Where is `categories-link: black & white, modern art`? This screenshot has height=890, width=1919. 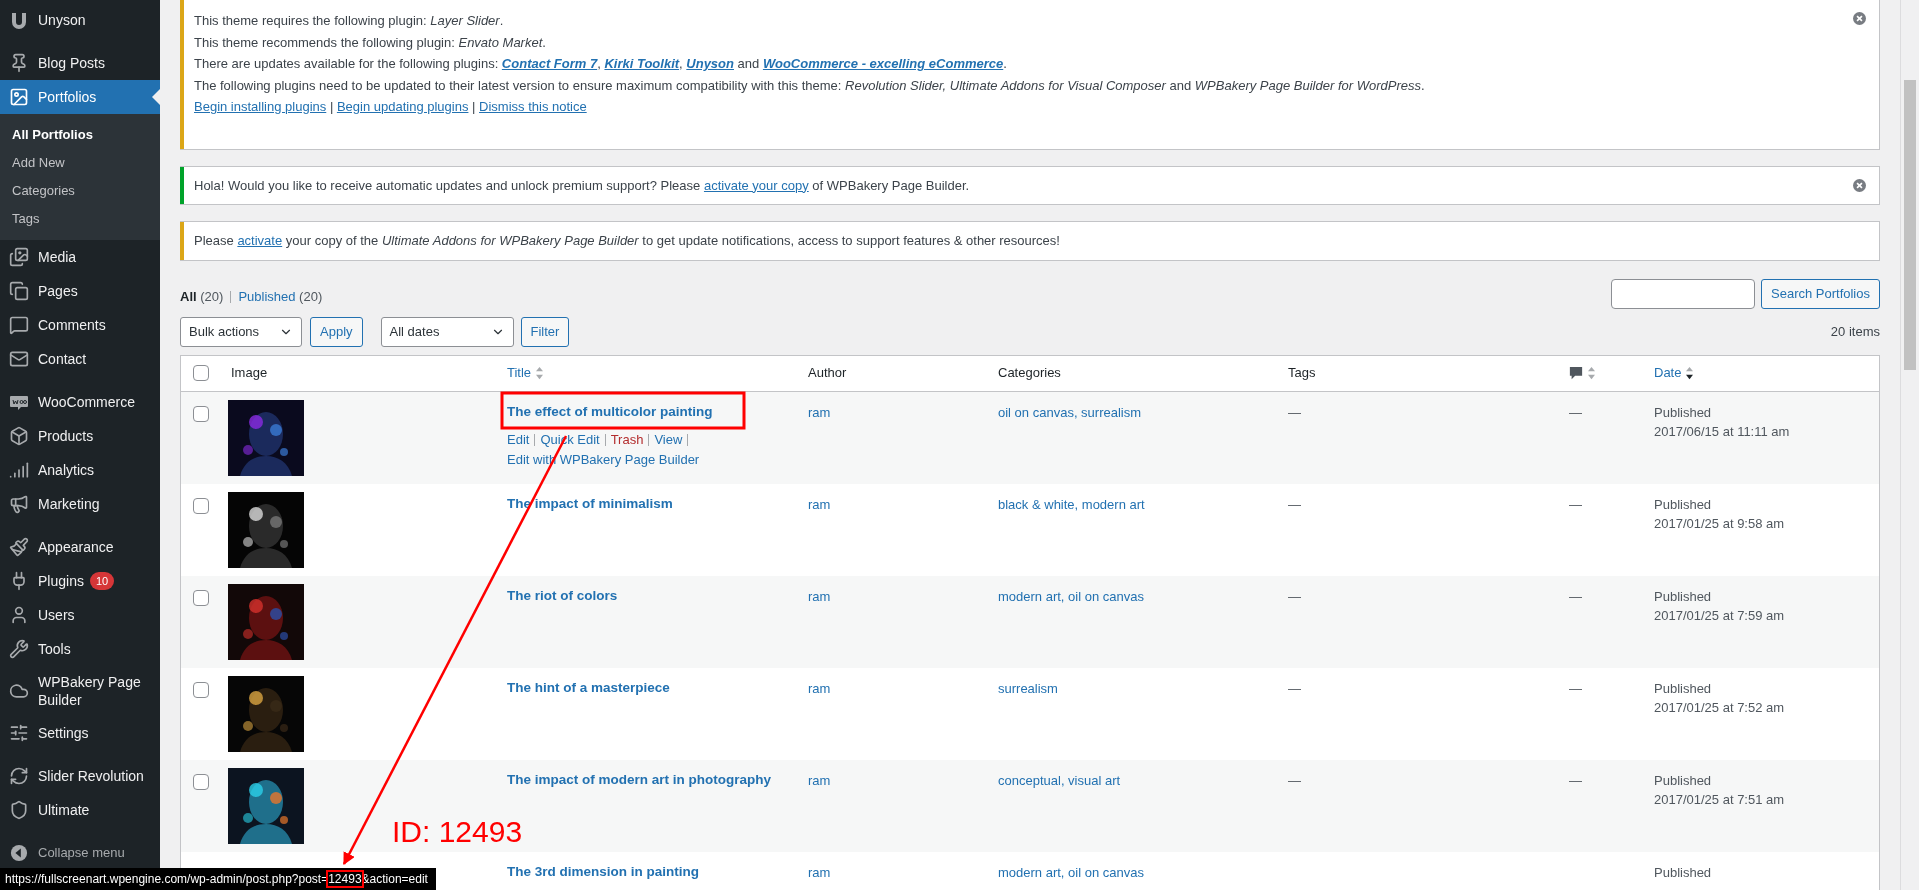 categories-link: black & white, modern art is located at coordinates (1071, 504).